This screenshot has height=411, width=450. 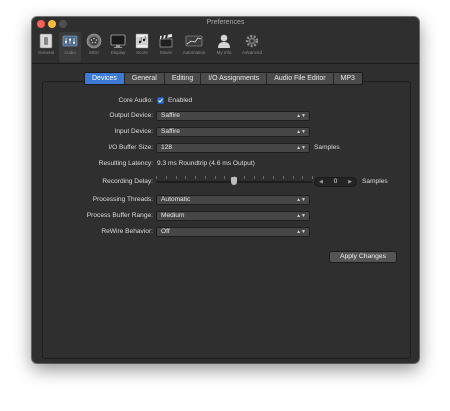 I want to click on display-monitor-icon, so click(x=118, y=41).